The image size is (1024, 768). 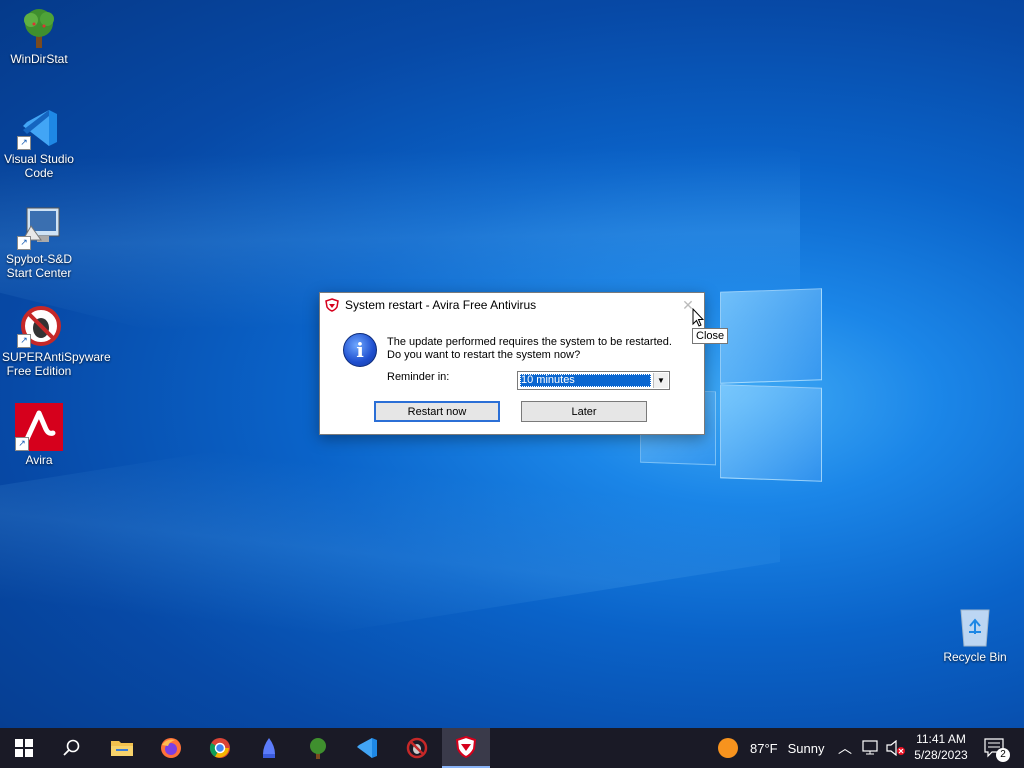 I want to click on network-button, so click(x=871, y=748).